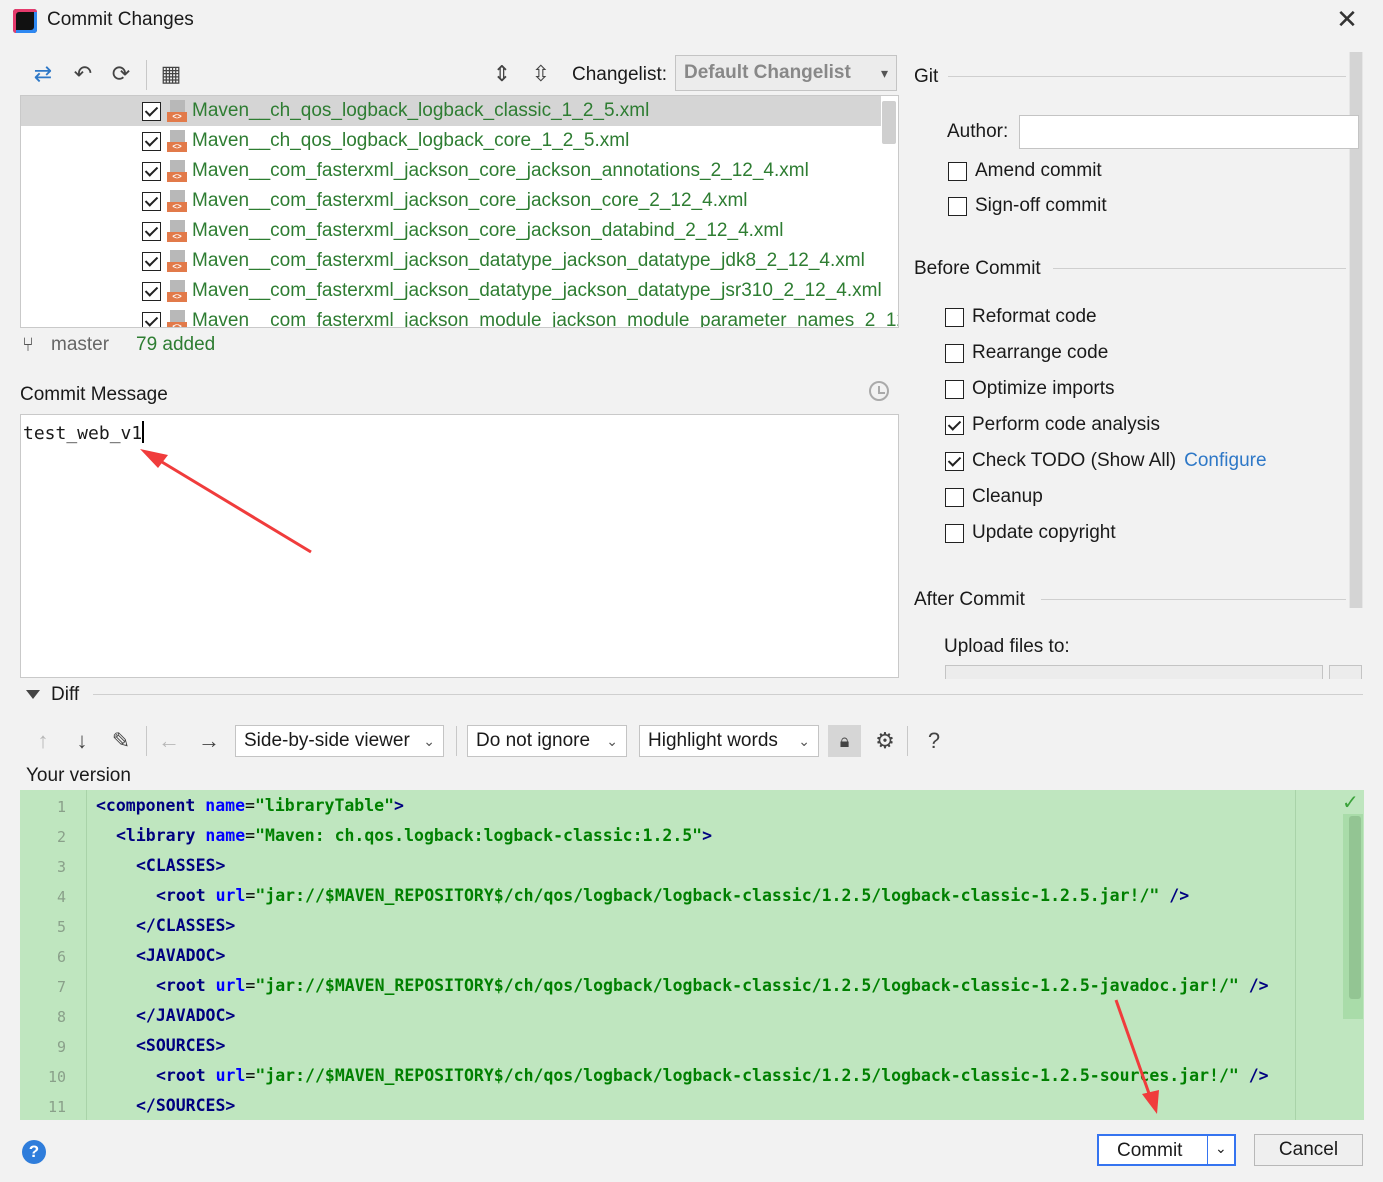  Describe the element at coordinates (28, 345) in the screenshot. I see `branch-icon: ⑂` at that location.